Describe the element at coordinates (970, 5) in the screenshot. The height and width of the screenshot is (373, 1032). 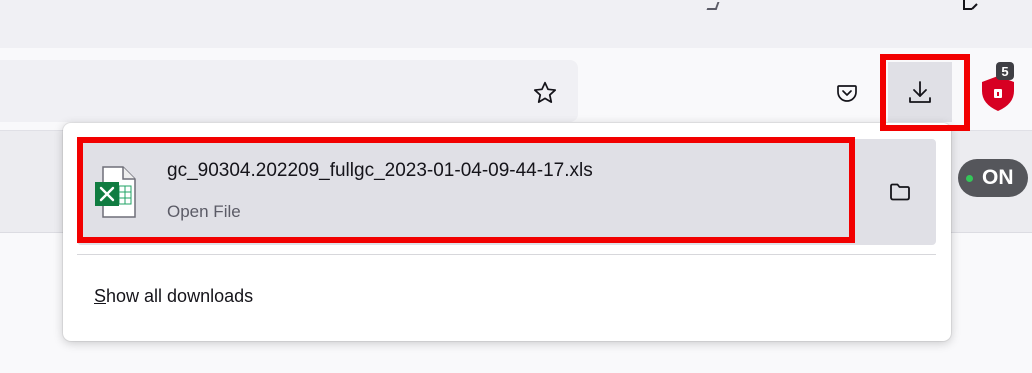
I see `window-corner-icon` at that location.